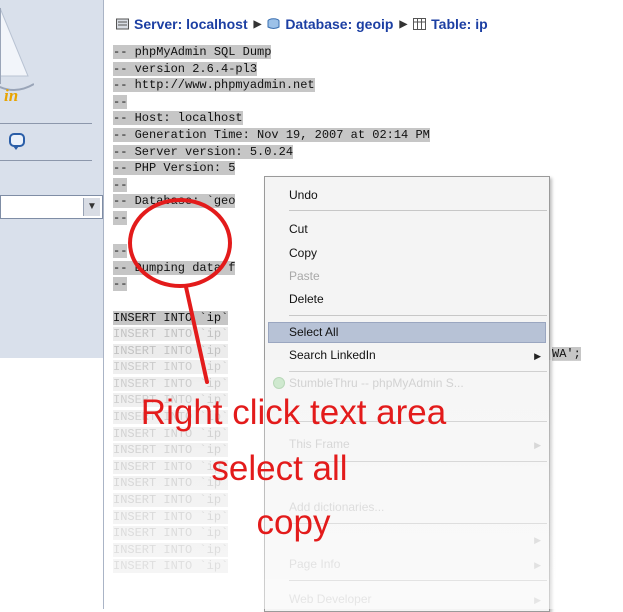 This screenshot has width=623, height=612. Describe the element at coordinates (293, 412) in the screenshot. I see `annotation-text-line-1: Right click text area` at that location.